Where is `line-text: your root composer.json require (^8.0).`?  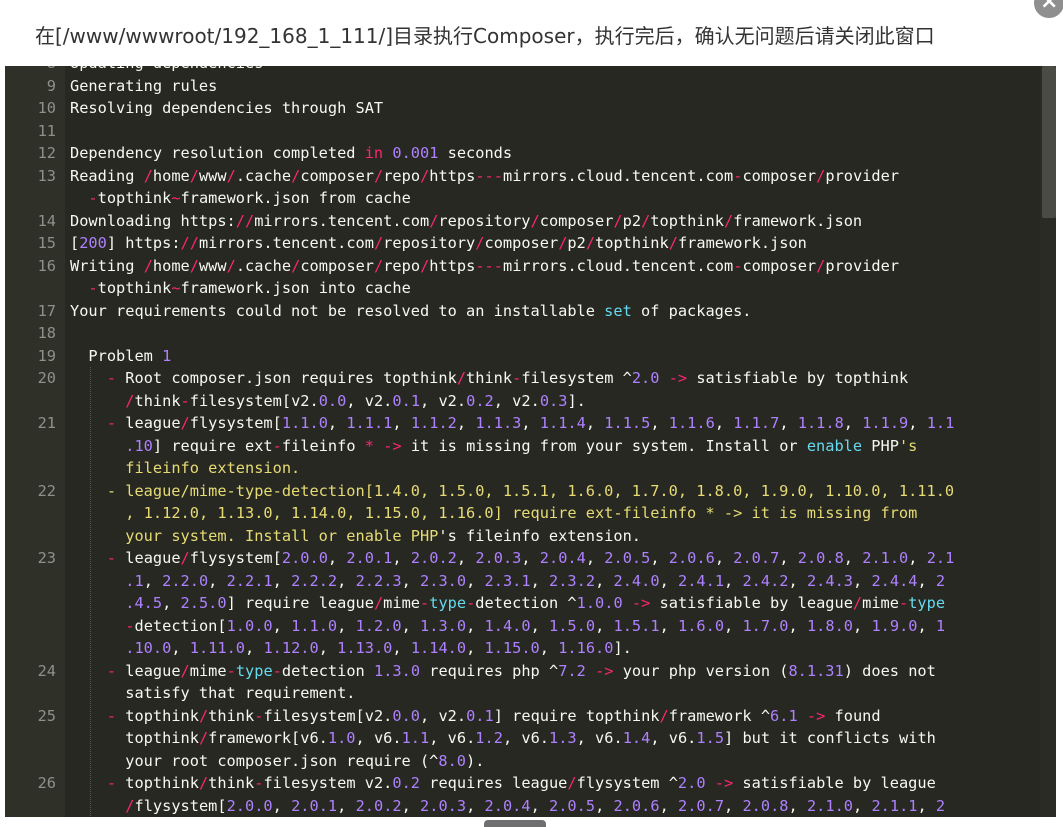 line-text: your root composer.json require (^8.0). is located at coordinates (277, 761).